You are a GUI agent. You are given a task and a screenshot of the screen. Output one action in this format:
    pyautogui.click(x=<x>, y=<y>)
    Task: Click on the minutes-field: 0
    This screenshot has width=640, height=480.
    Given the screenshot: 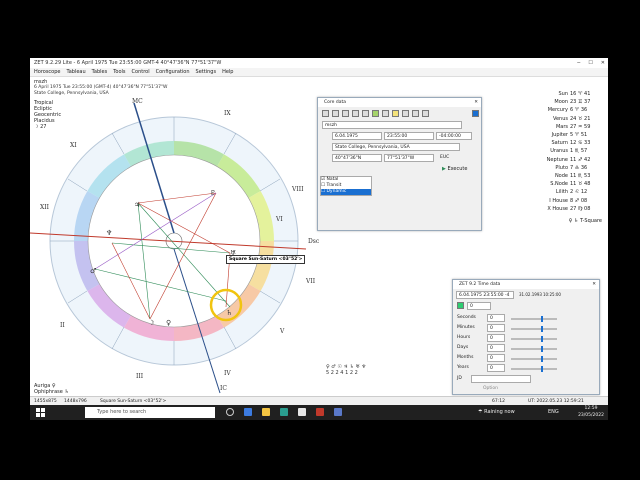 What is the action you would take?
    pyautogui.click(x=496, y=328)
    